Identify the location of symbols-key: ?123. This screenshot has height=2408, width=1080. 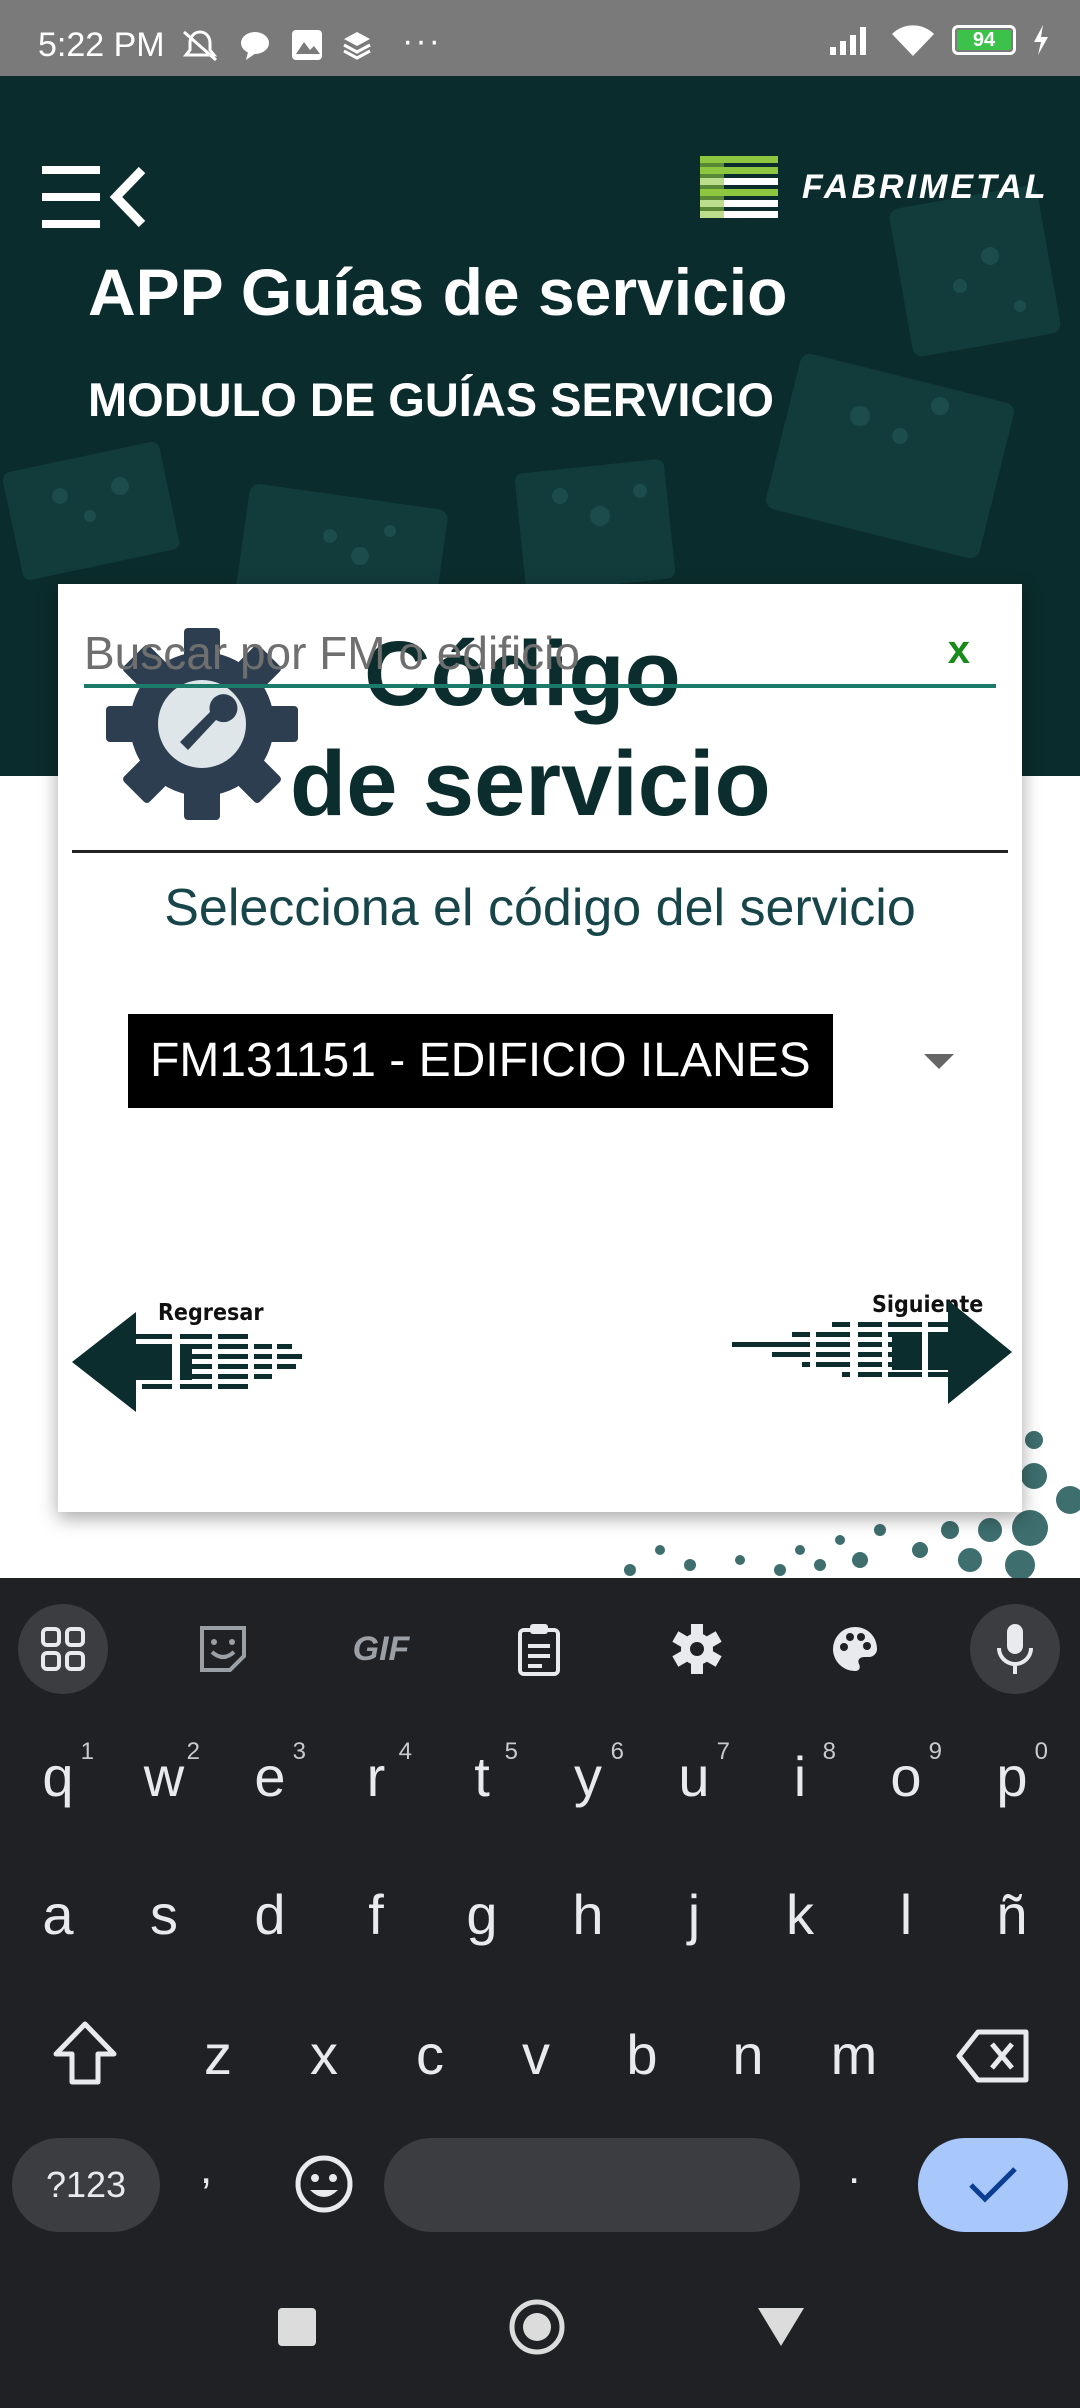
(86, 2185).